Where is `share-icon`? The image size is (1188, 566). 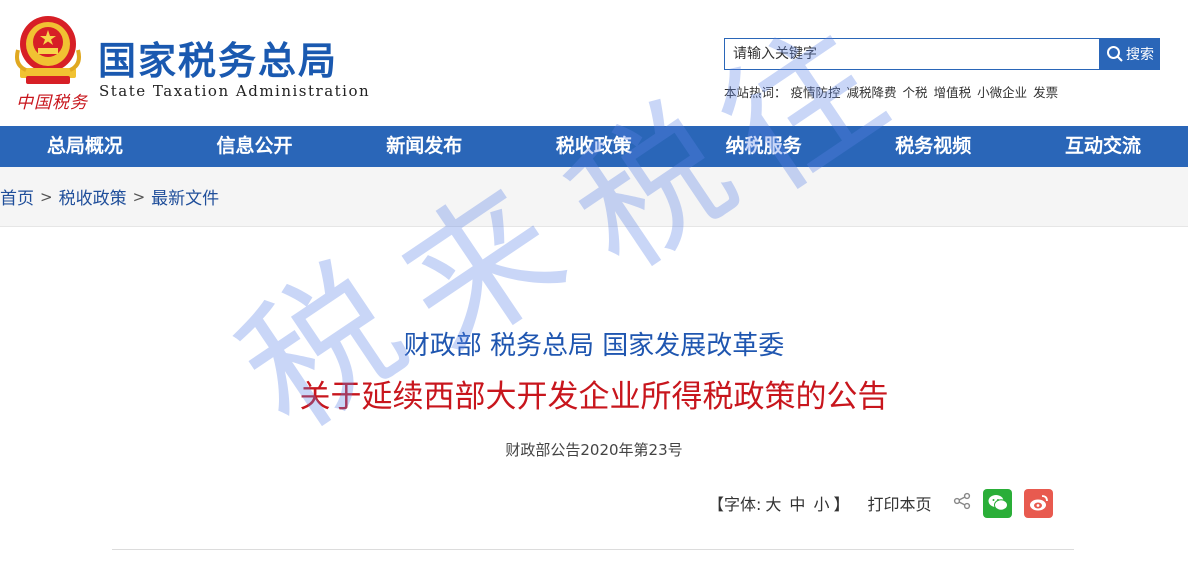 share-icon is located at coordinates (962, 503).